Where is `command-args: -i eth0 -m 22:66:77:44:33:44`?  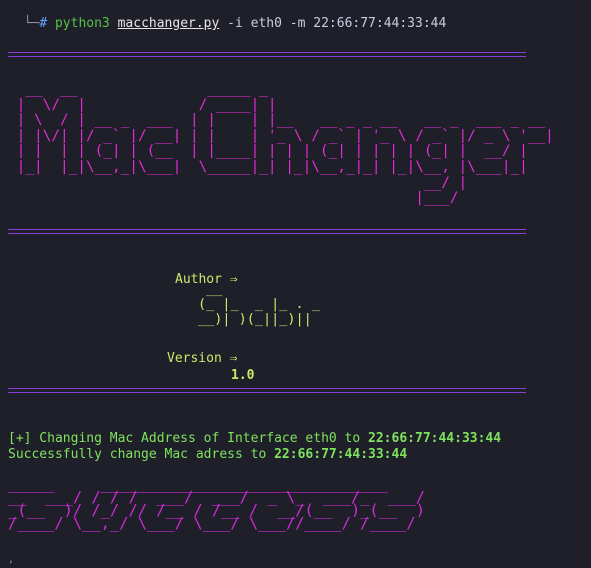
command-args: -i eth0 -m 22:66:77:44:33:44 is located at coordinates (337, 23).